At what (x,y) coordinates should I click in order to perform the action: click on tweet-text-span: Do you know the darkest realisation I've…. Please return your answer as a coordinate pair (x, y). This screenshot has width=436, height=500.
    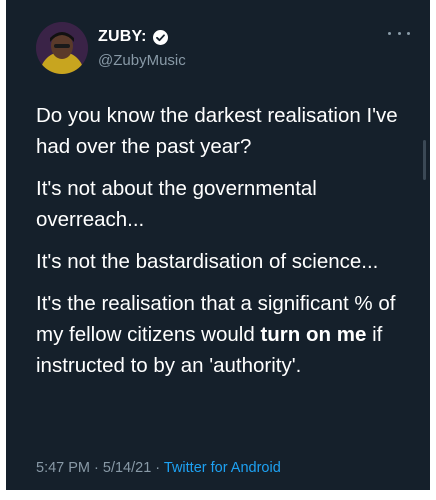
    Looking at the image, I should click on (217, 131).